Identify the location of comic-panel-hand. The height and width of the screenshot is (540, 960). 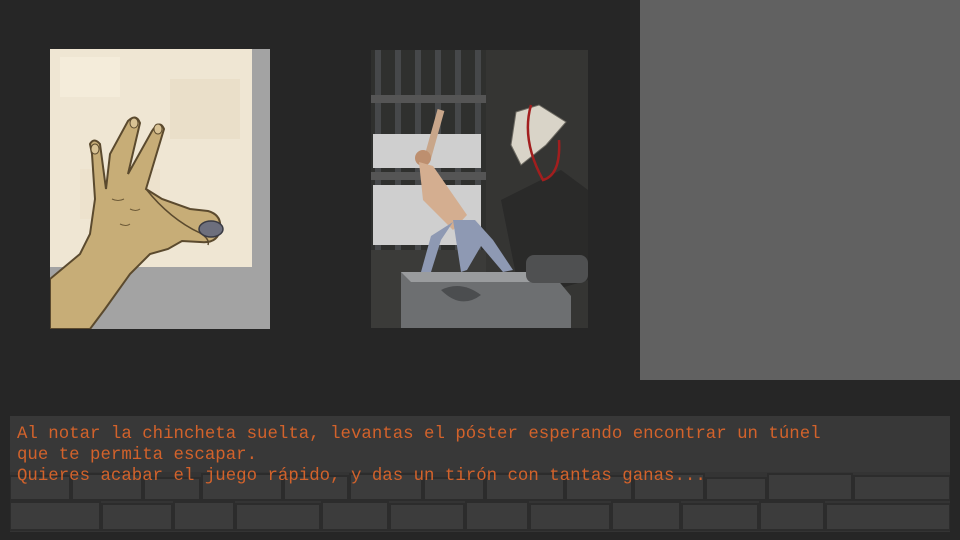
(160, 189).